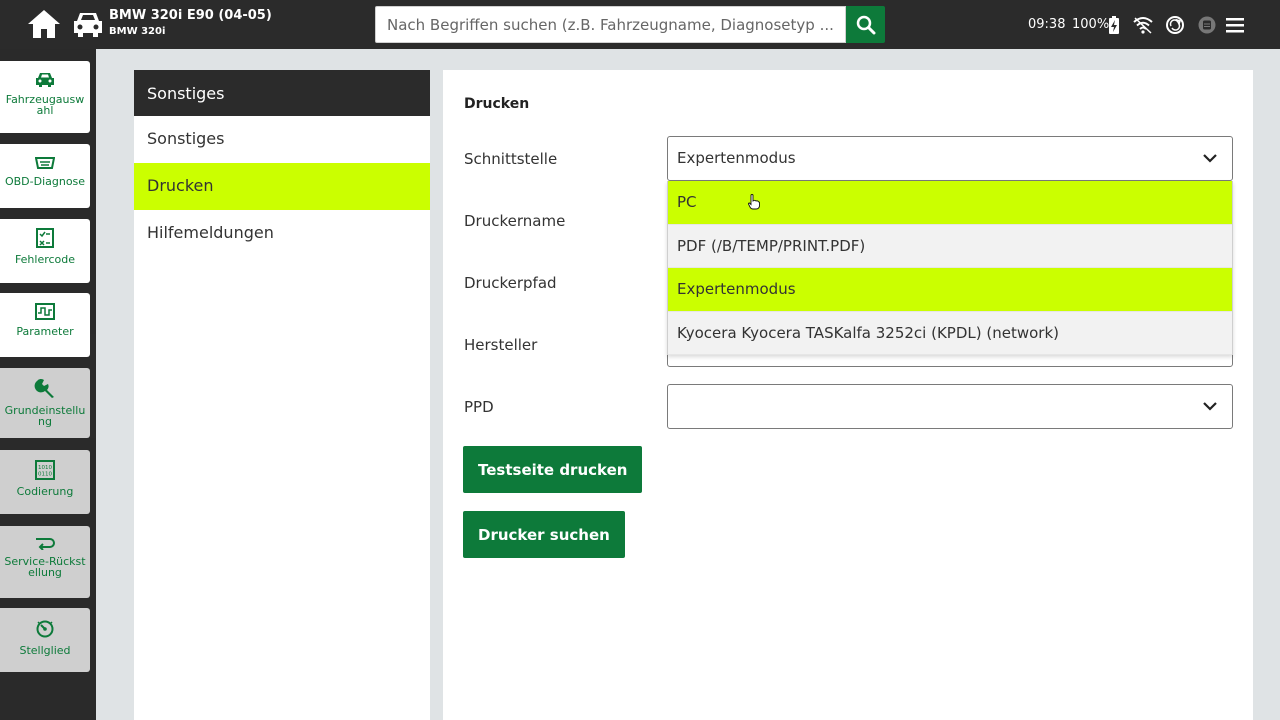 This screenshot has width=1280, height=720. Describe the element at coordinates (45, 311) in the screenshot. I see `waveform-icon` at that location.